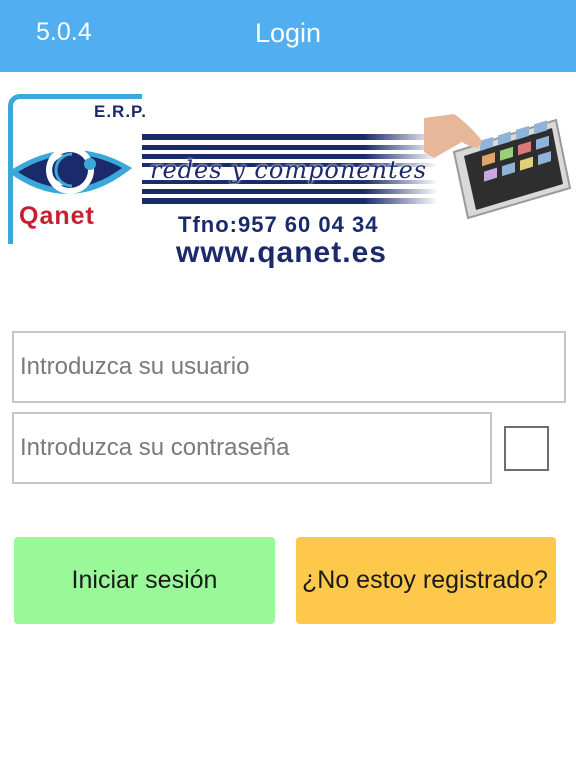 Image resolution: width=576 pixels, height=768 pixels. What do you see at coordinates (289, 170) in the screenshot?
I see `company-tagline: redes y componentes` at bounding box center [289, 170].